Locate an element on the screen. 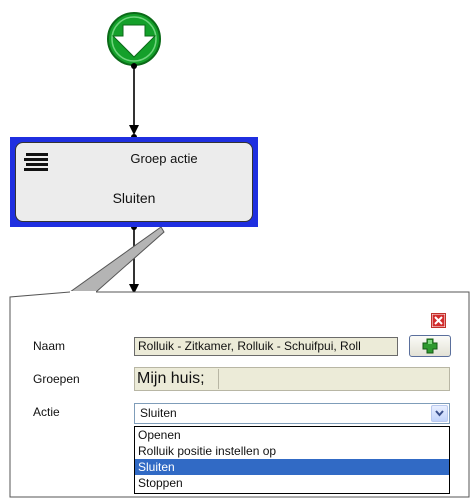 The width and height of the screenshot is (470, 498). node-title: Groep actie is located at coordinates (164, 158).